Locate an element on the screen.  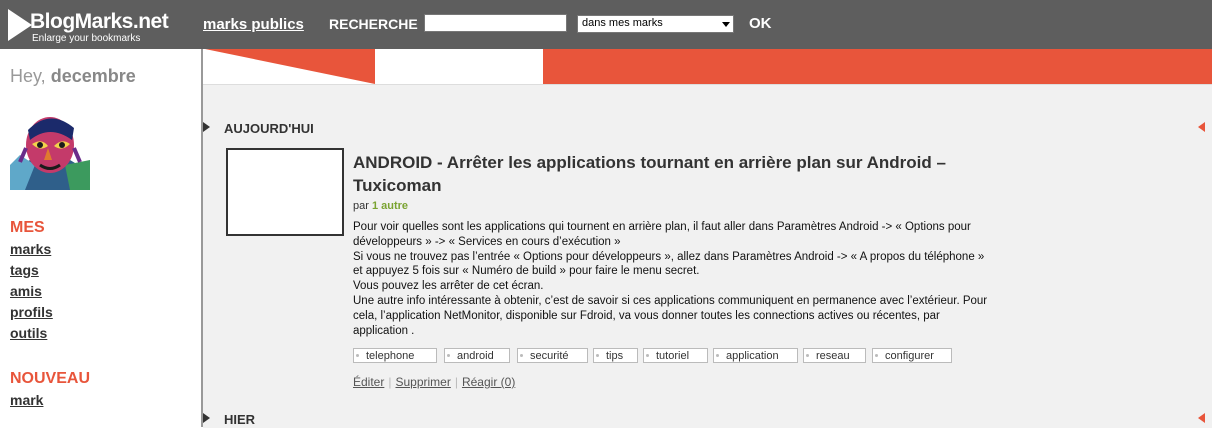
chevron-down-icon is located at coordinates (726, 24).